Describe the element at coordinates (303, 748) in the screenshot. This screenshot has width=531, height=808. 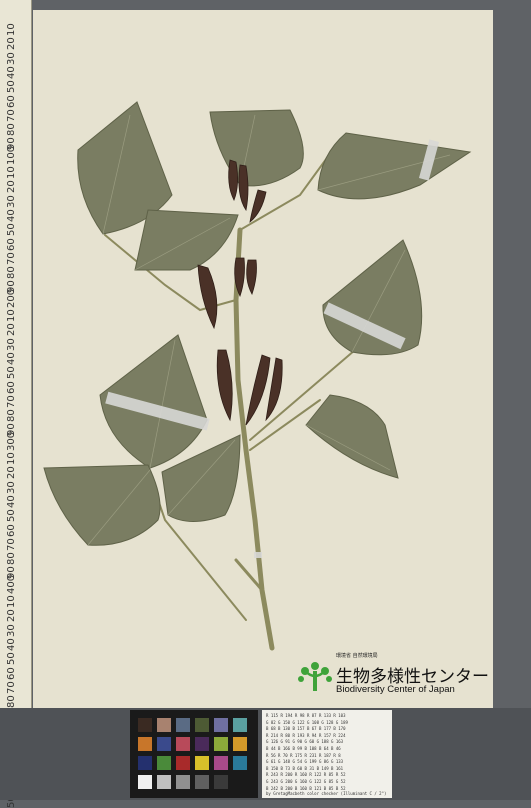
I see `reference-row: B 44 B 166 B 99 B 108 B 64 B 46` at that location.